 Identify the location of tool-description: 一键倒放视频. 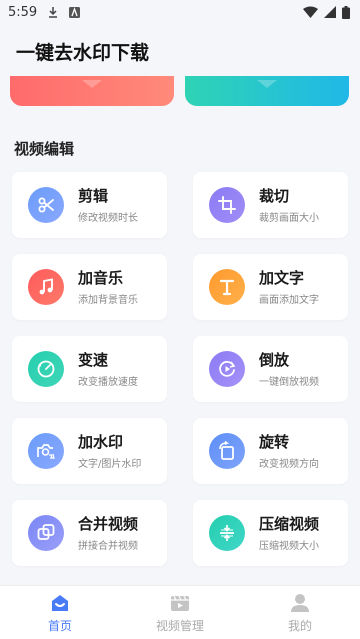
(289, 382).